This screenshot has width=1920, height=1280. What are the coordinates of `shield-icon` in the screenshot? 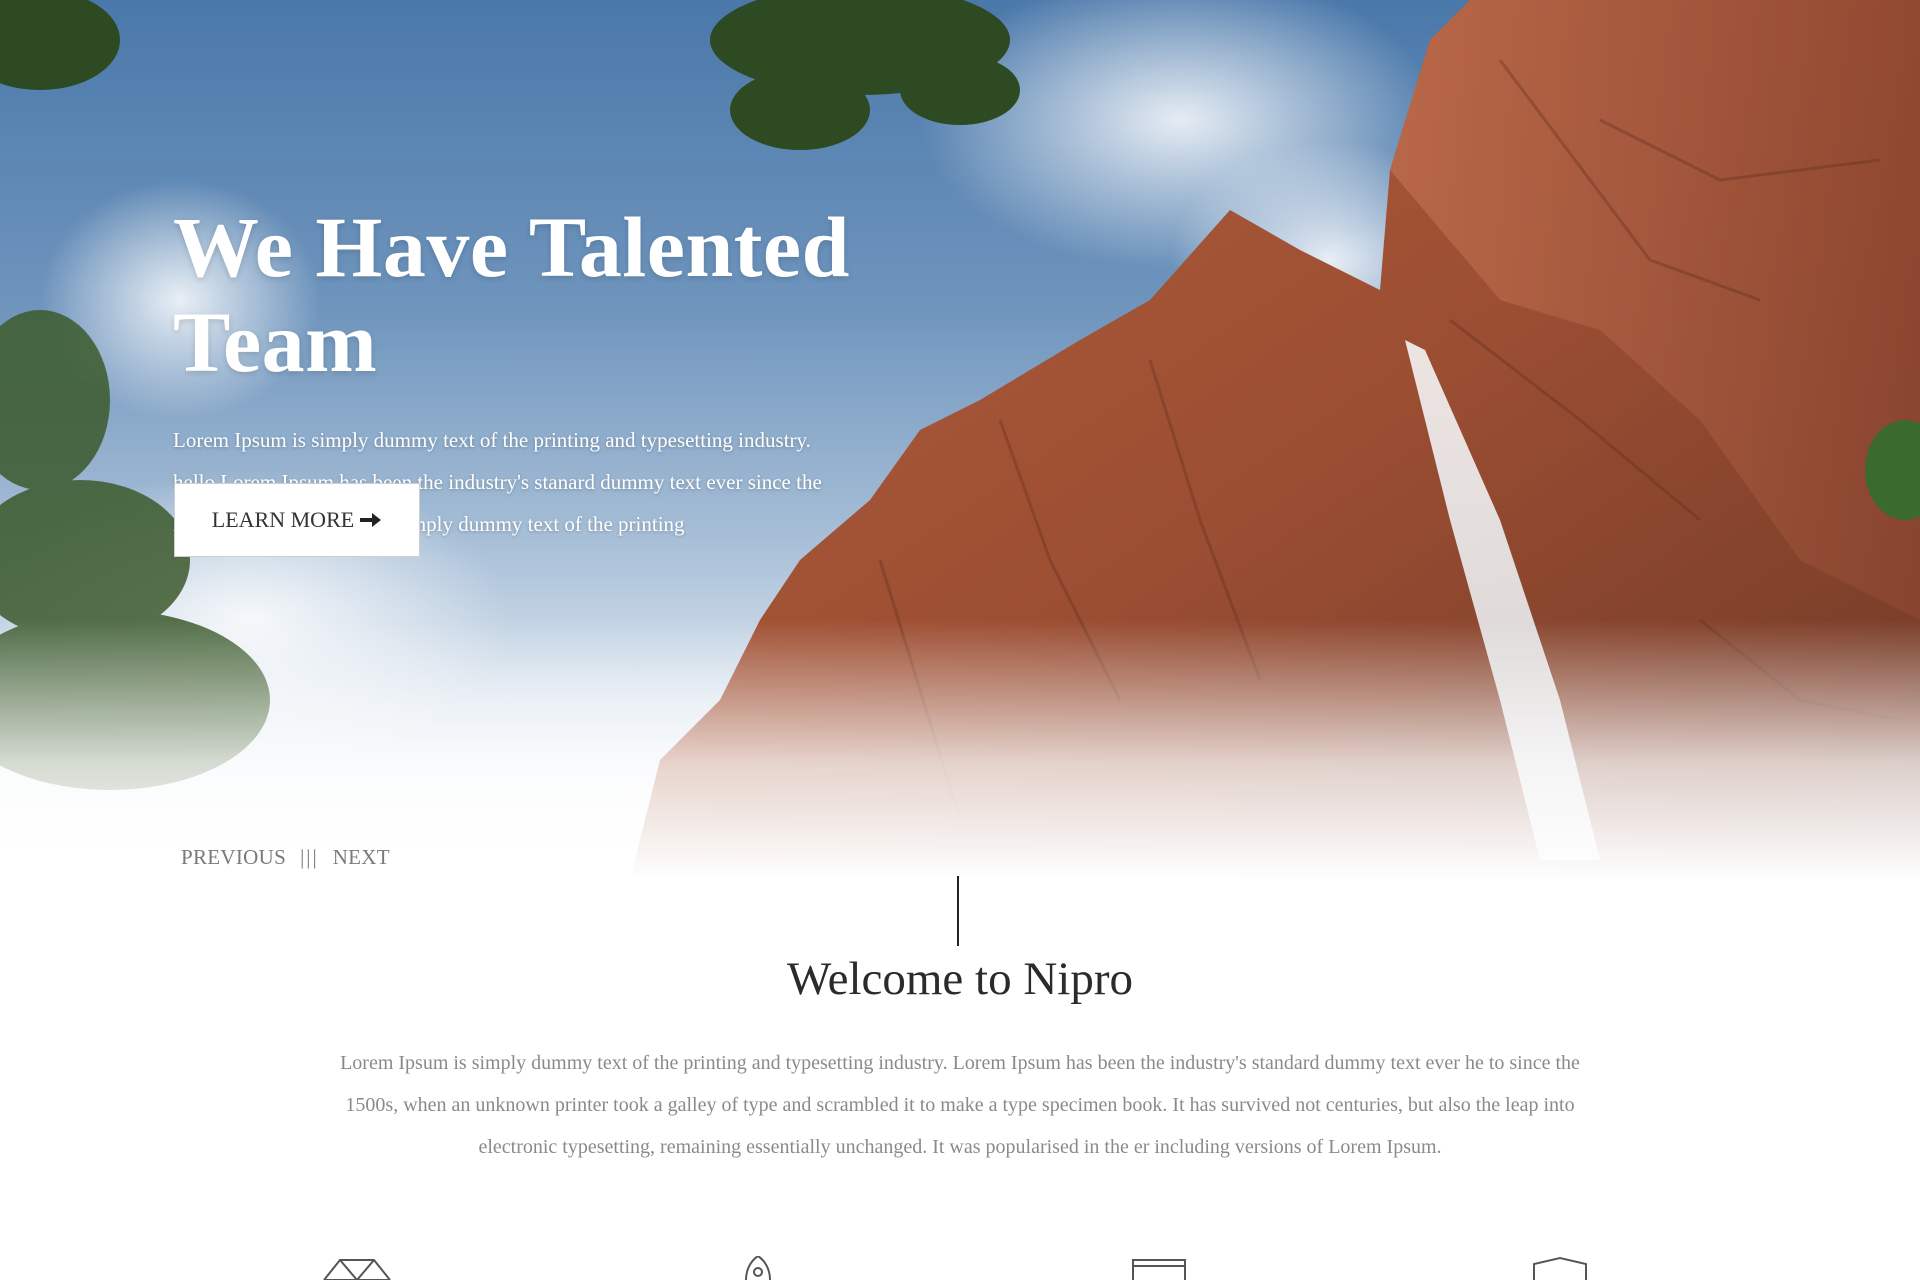 It's located at (1560, 1268).